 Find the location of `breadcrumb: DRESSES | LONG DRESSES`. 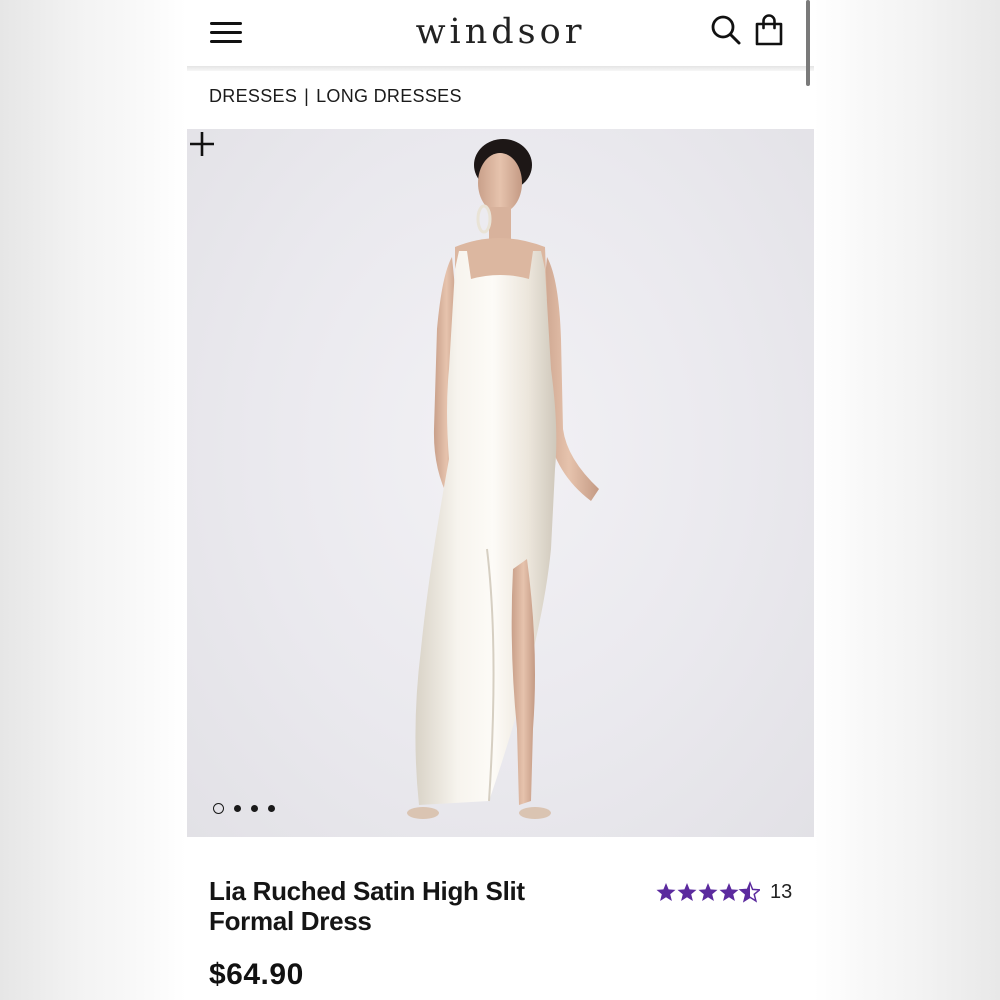

breadcrumb: DRESSES | LONG DRESSES is located at coordinates (335, 98).